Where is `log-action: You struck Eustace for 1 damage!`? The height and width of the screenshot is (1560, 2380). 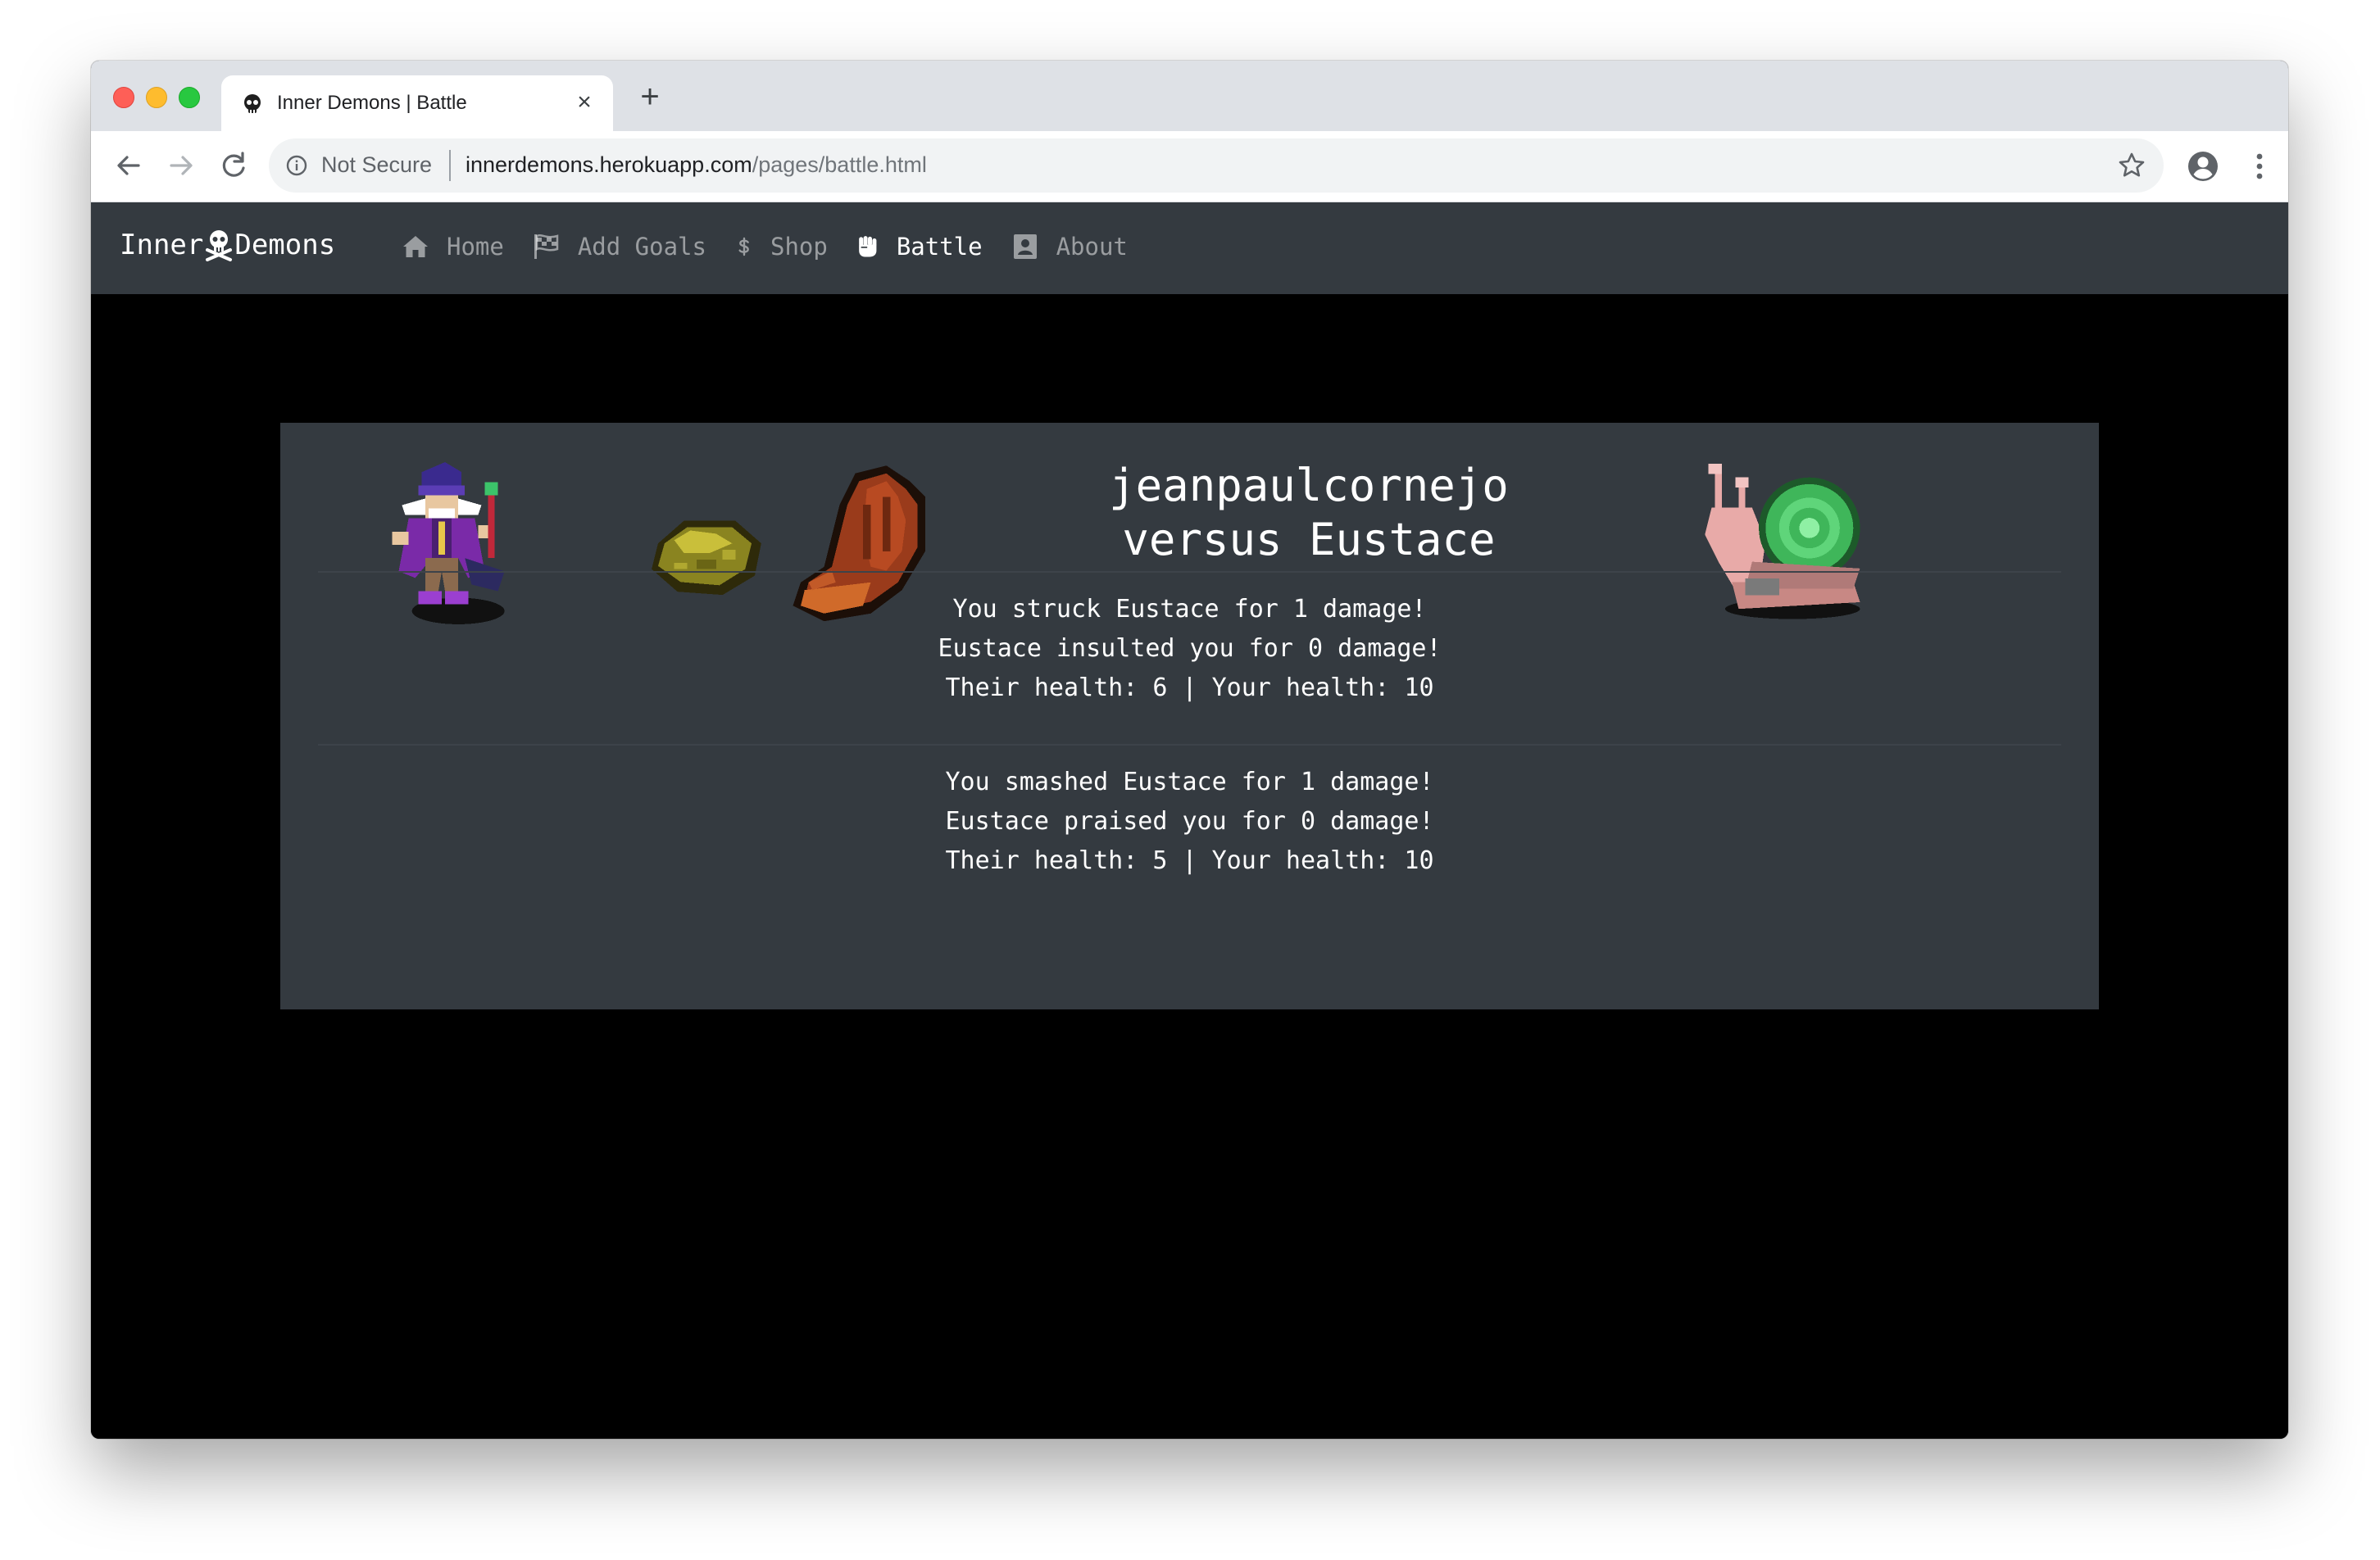
log-action: You struck Eustace for 1 damage! is located at coordinates (1190, 609).